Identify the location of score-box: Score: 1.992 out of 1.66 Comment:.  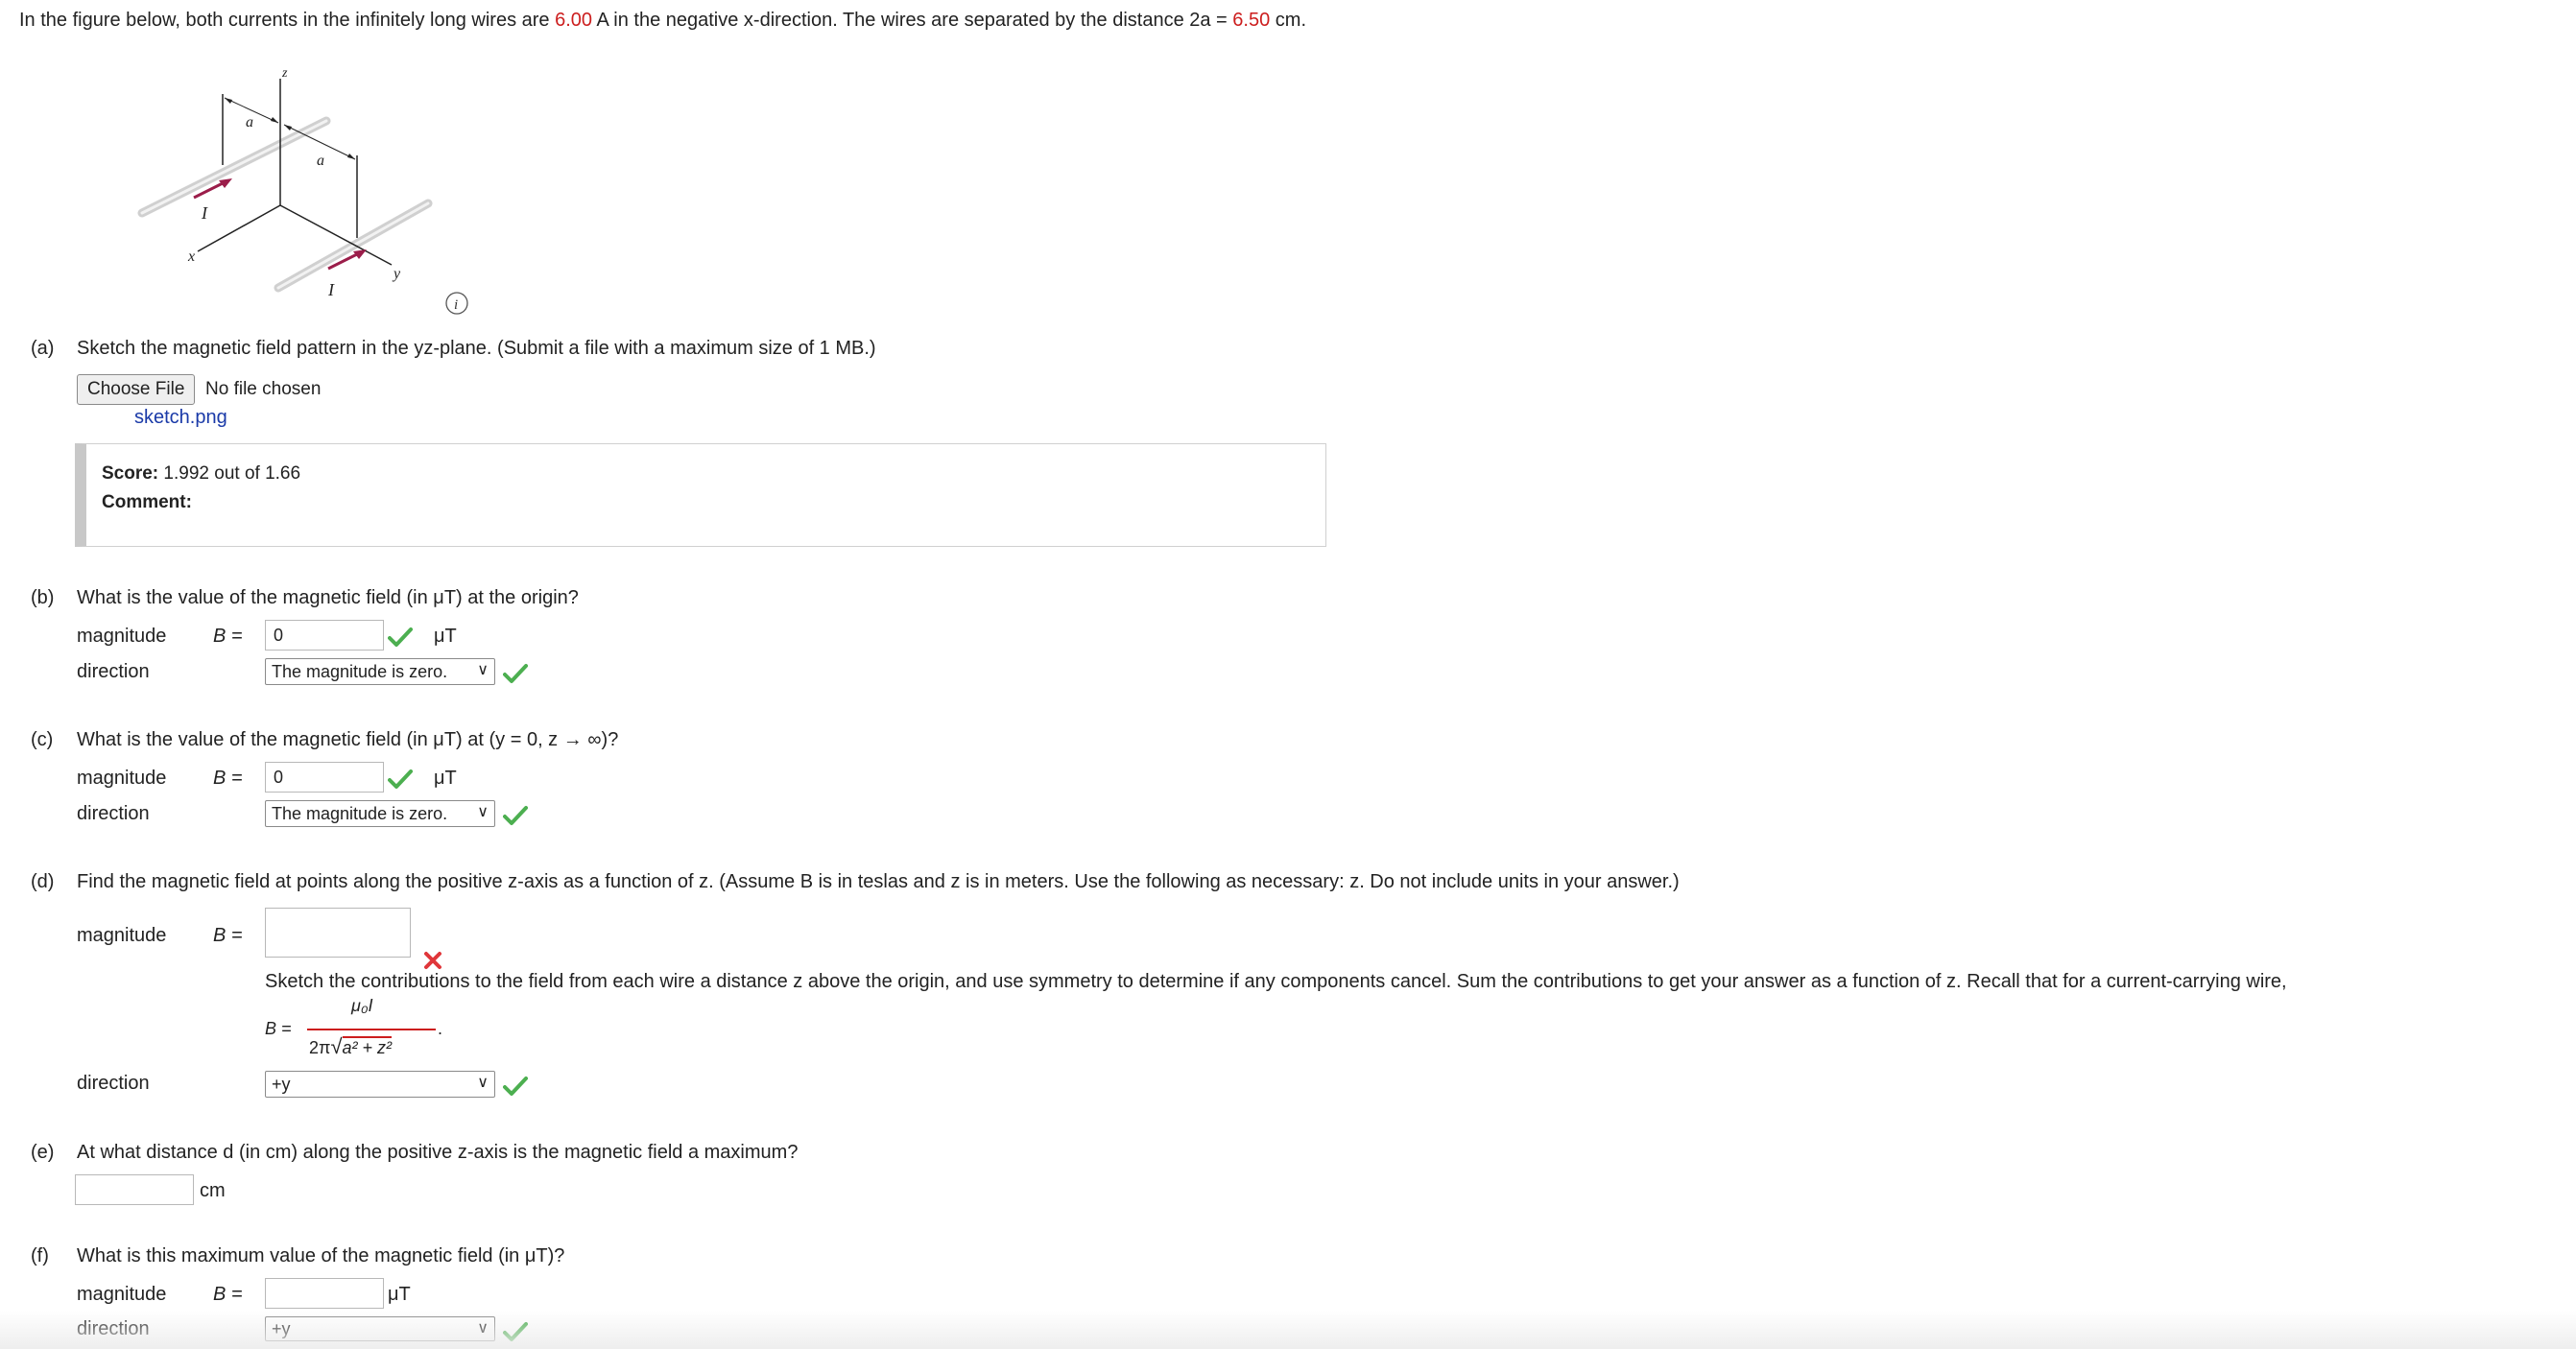
(700, 495).